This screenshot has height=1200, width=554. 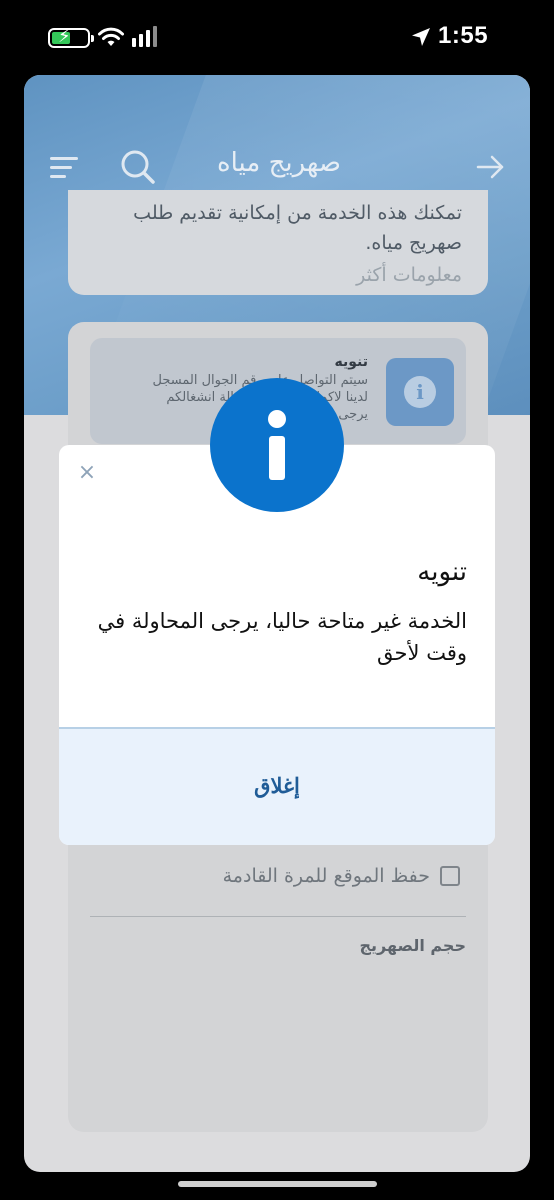 What do you see at coordinates (421, 37) in the screenshot?
I see `location-arrow-icon` at bounding box center [421, 37].